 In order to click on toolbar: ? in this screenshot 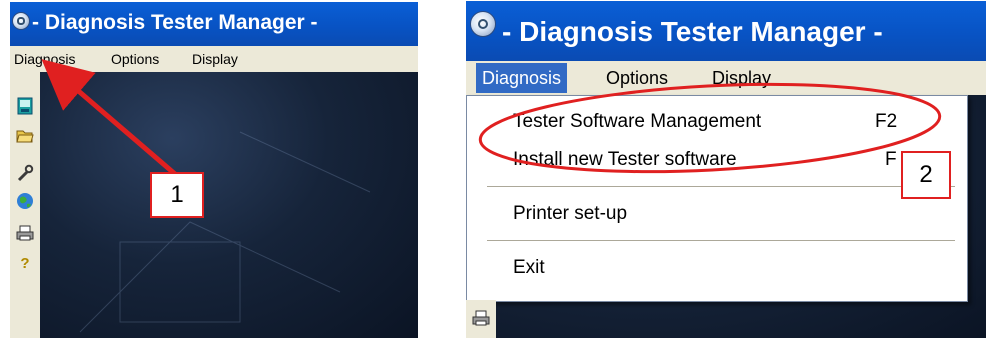, I will do `click(25, 205)`.